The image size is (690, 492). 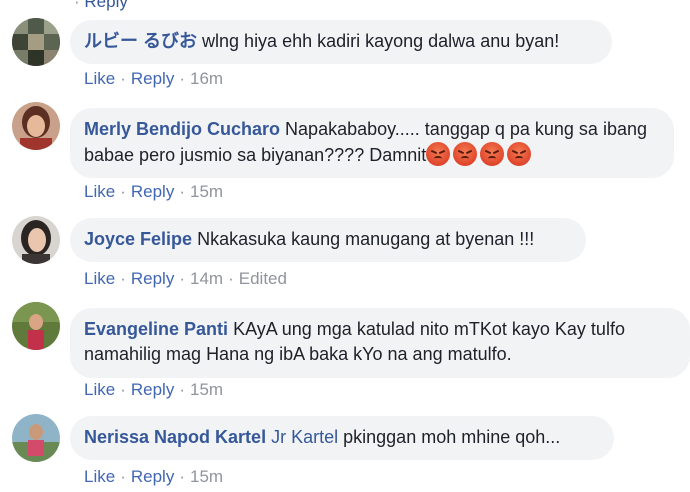 What do you see at coordinates (263, 278) in the screenshot?
I see `edited-label: Edited` at bounding box center [263, 278].